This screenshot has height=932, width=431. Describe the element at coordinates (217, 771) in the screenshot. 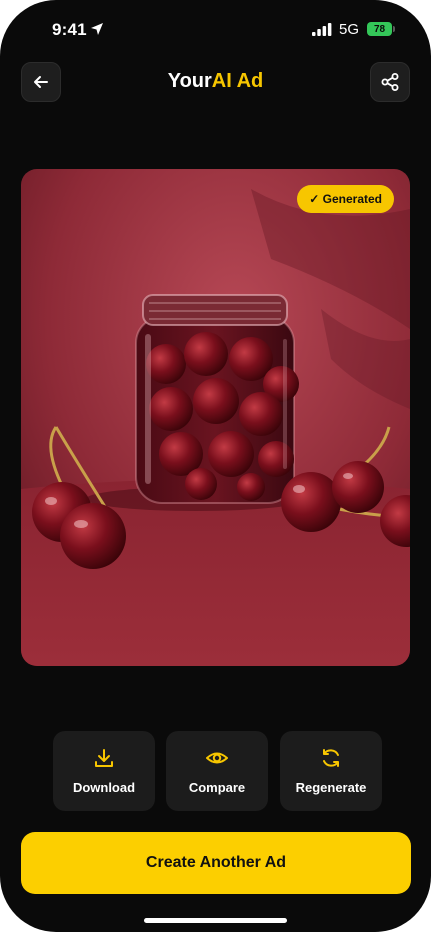

I see `compare-button: Compare` at that location.